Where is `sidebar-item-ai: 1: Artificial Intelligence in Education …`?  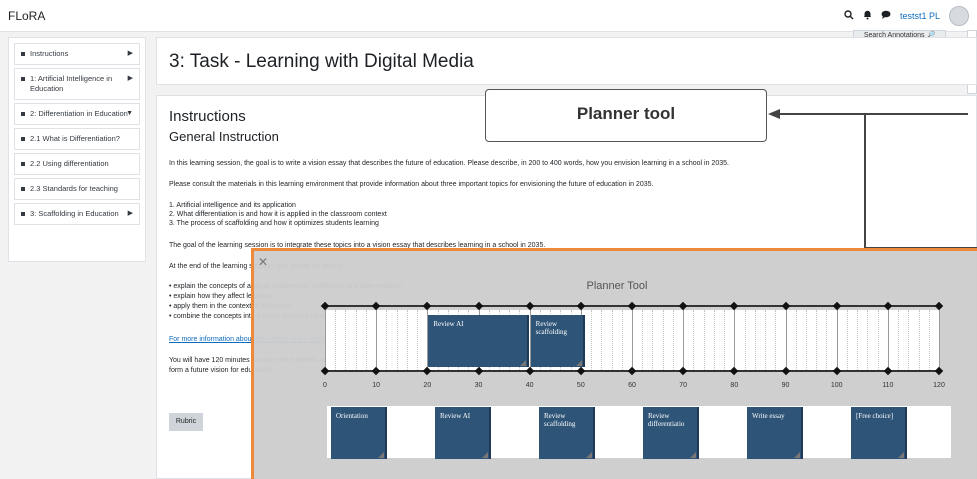
sidebar-item-ai: 1: Artificial Intelligence in Education … is located at coordinates (77, 84).